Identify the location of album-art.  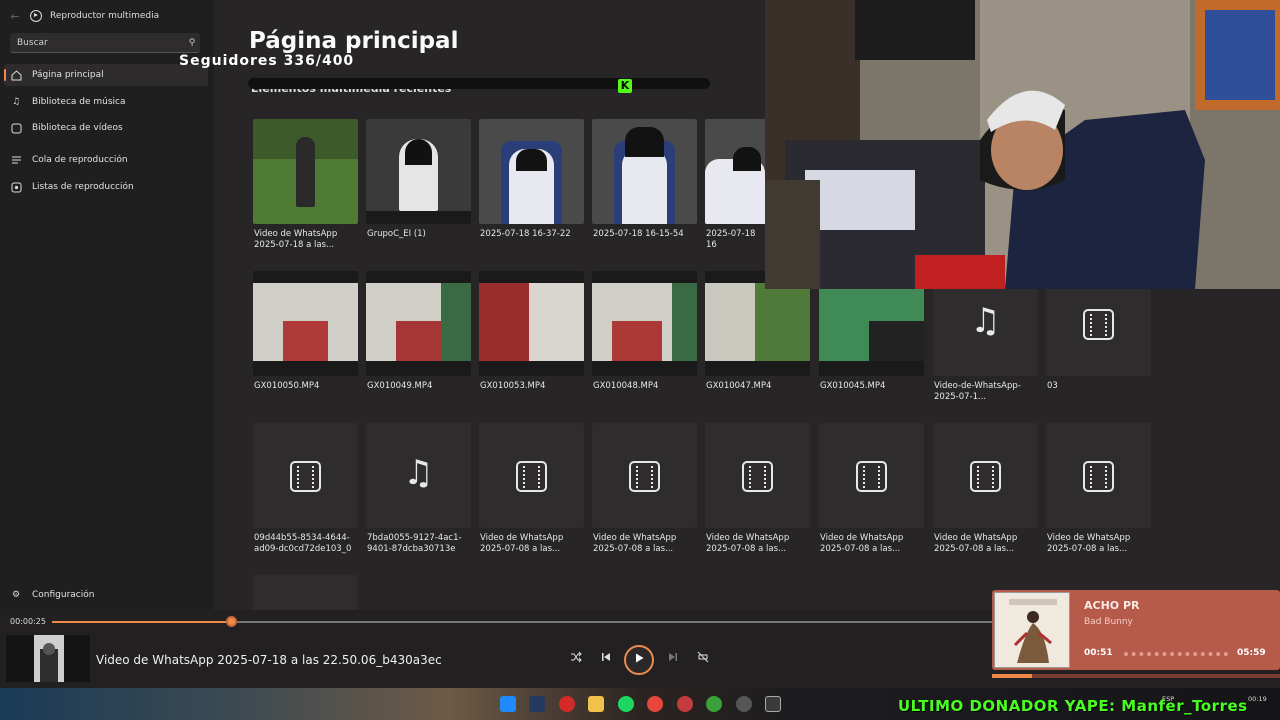
(1032, 630).